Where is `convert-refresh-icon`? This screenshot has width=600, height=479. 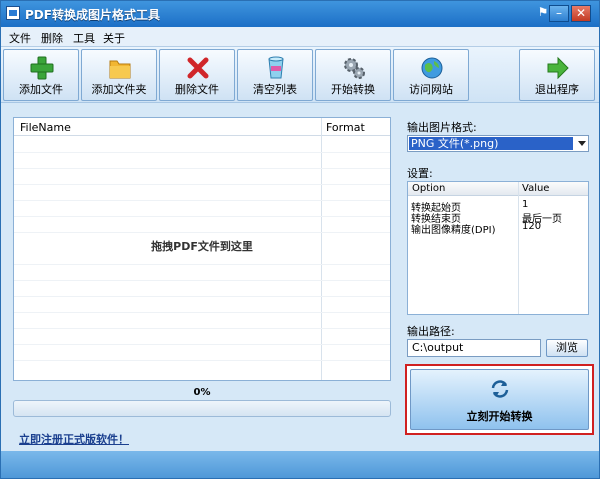 convert-refresh-icon is located at coordinates (500, 389).